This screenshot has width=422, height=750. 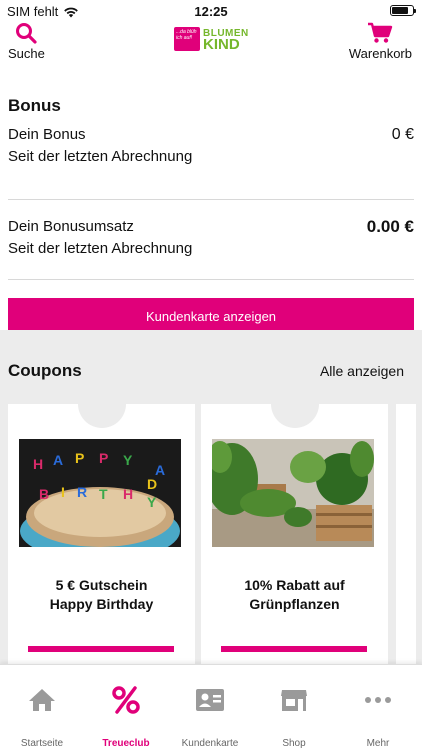 I want to click on tab-kundenkarte: Kundenkarte, so click(x=210, y=707).